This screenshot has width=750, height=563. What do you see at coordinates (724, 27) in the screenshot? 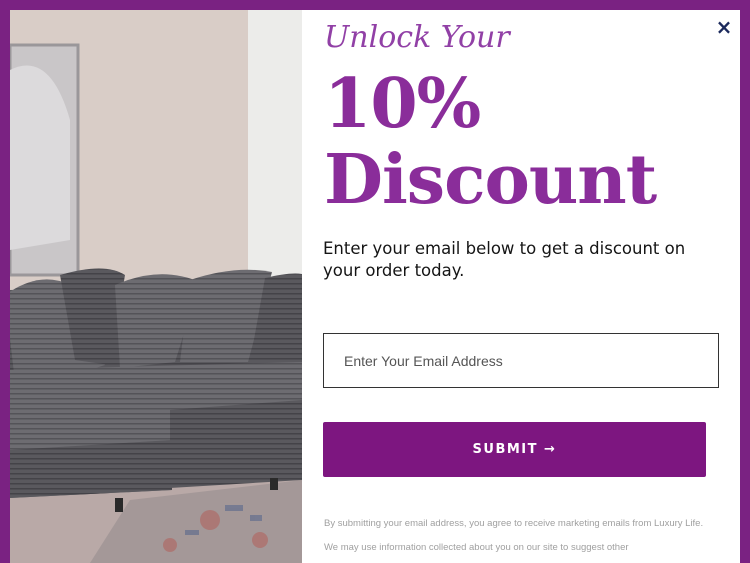
I see `close-icon: ×` at bounding box center [724, 27].